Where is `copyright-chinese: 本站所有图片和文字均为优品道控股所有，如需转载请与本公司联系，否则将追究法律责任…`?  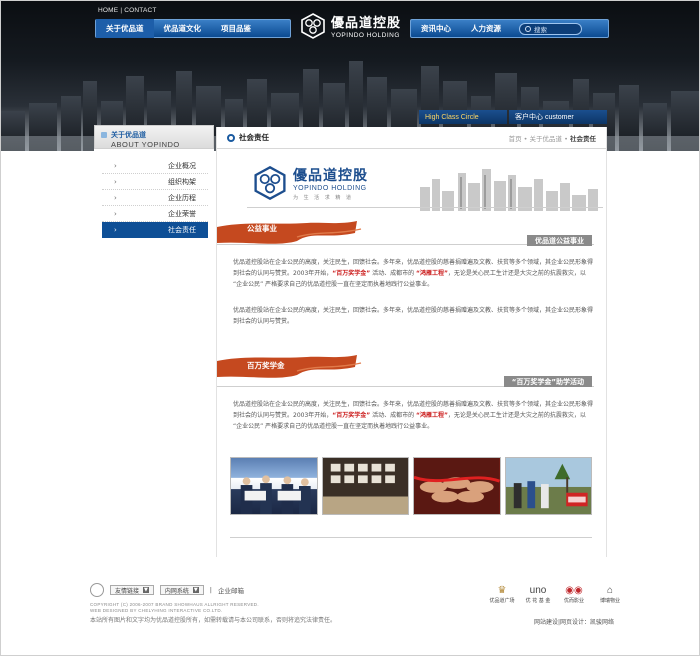
copyright-chinese: 本站所有图片和文字均为优品道控股所有，如需转载请与本公司联系，否则将追究法律责任… is located at coordinates (213, 620).